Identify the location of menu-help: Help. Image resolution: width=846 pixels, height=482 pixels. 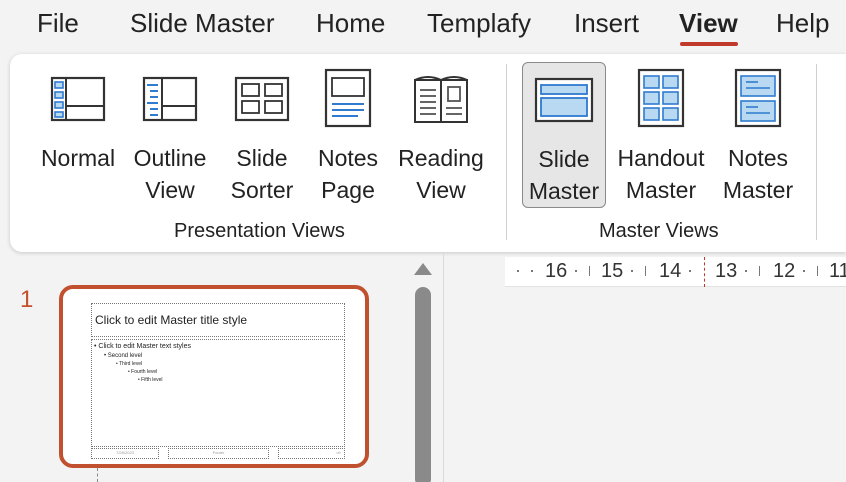
(802, 23).